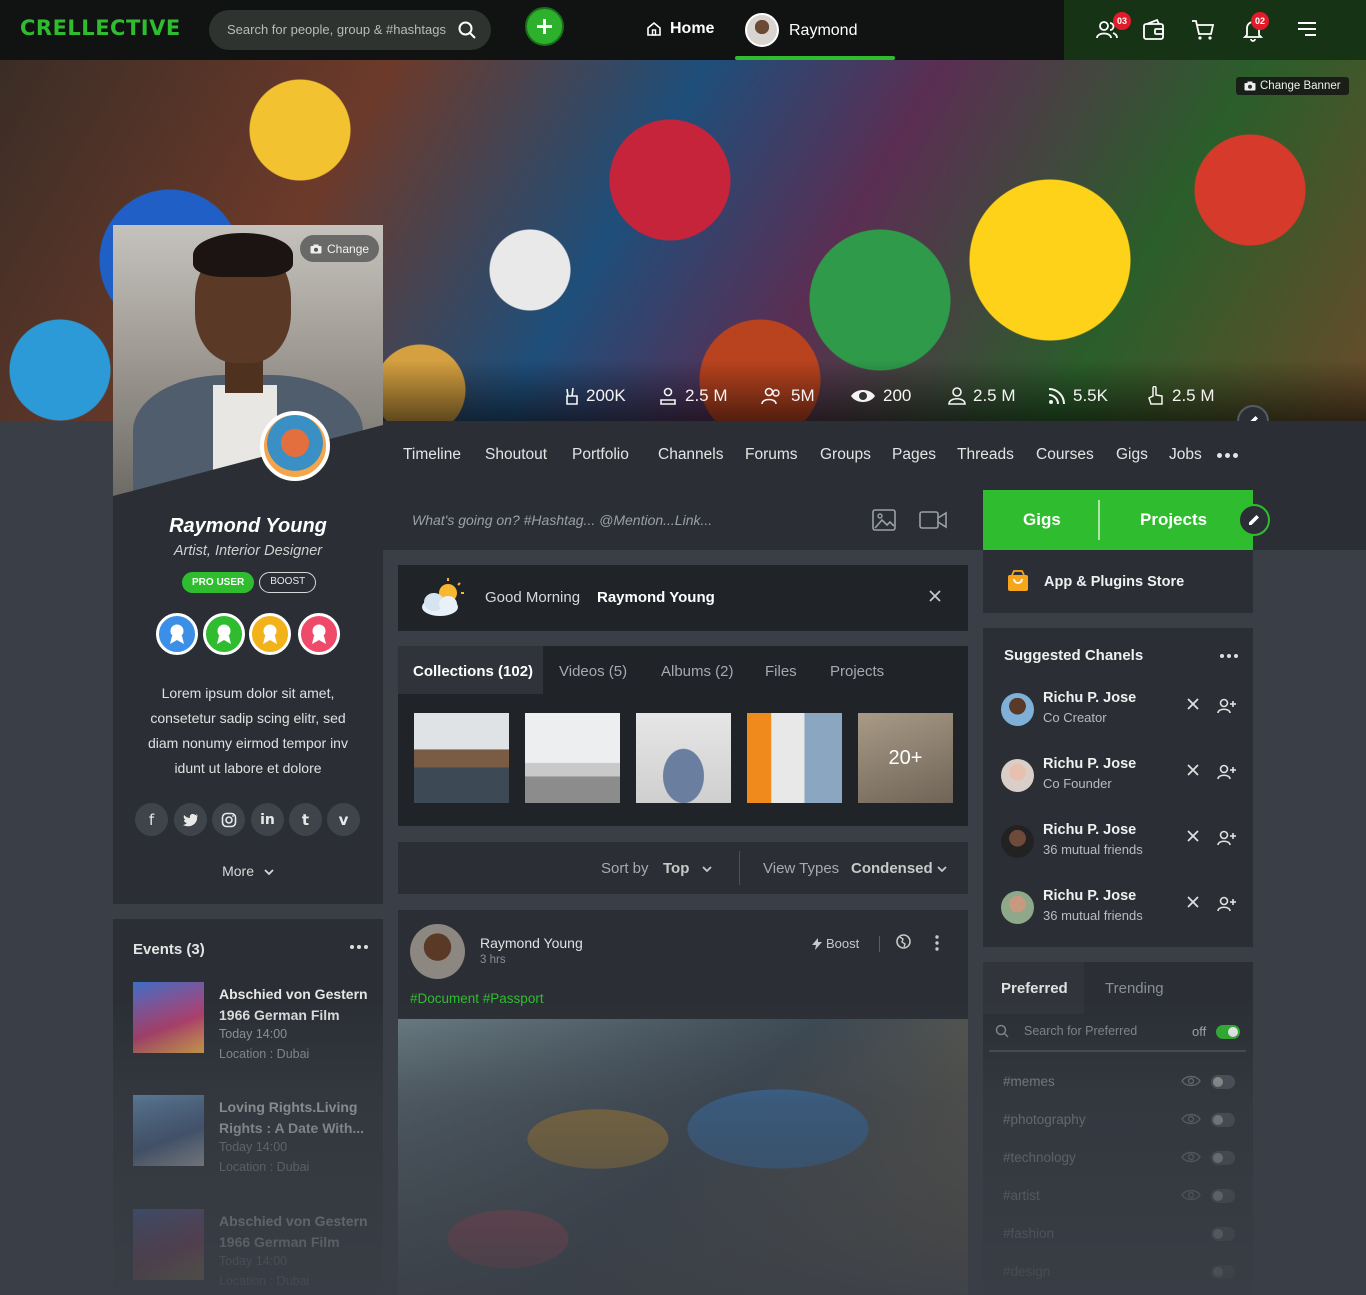 Image resolution: width=1366 pixels, height=1295 pixels. I want to click on suggested-more-icon, so click(1229, 656).